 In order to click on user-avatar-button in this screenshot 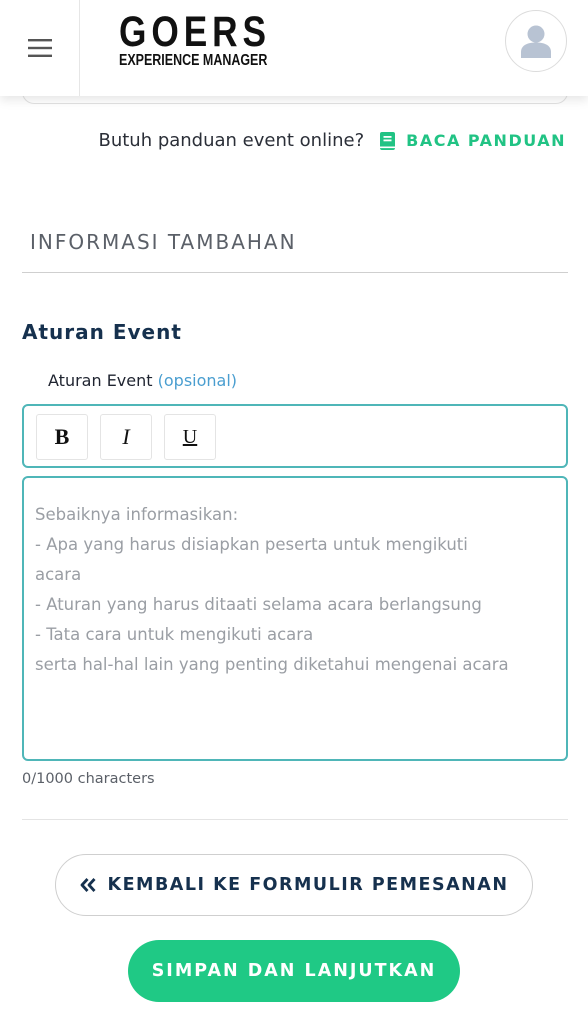, I will do `click(536, 41)`.